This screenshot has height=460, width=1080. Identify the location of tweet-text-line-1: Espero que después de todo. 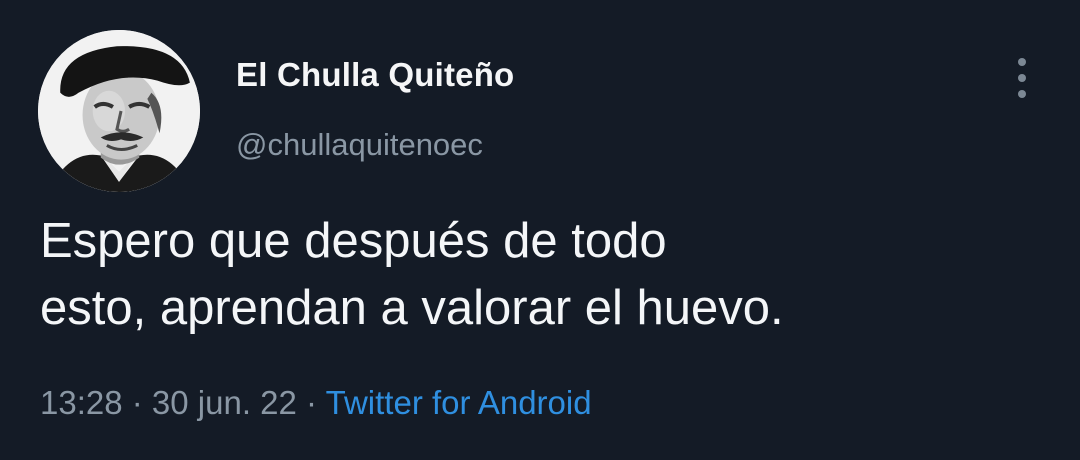
(353, 241).